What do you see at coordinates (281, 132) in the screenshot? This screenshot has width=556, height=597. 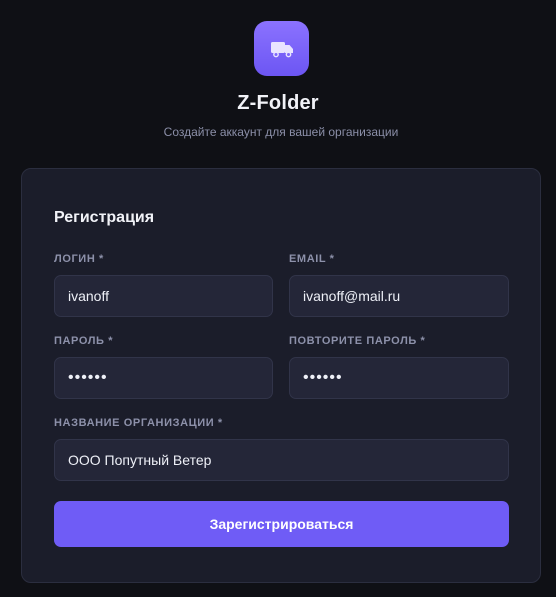 I see `app-subtitle: Создайте аккаунт для вашей организации` at bounding box center [281, 132].